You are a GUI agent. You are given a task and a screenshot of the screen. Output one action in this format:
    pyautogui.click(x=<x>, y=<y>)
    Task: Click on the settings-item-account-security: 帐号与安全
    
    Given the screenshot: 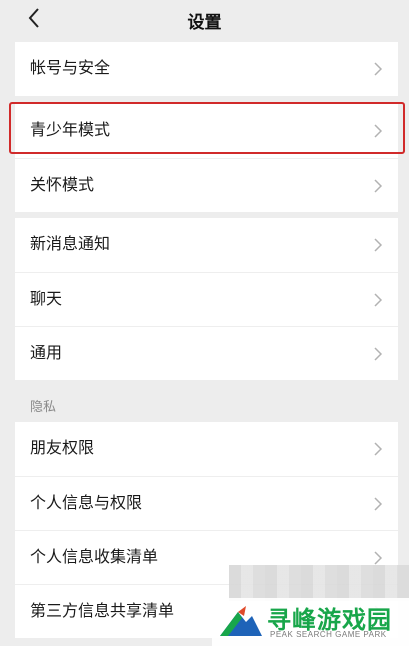 What is the action you would take?
    pyautogui.click(x=206, y=69)
    